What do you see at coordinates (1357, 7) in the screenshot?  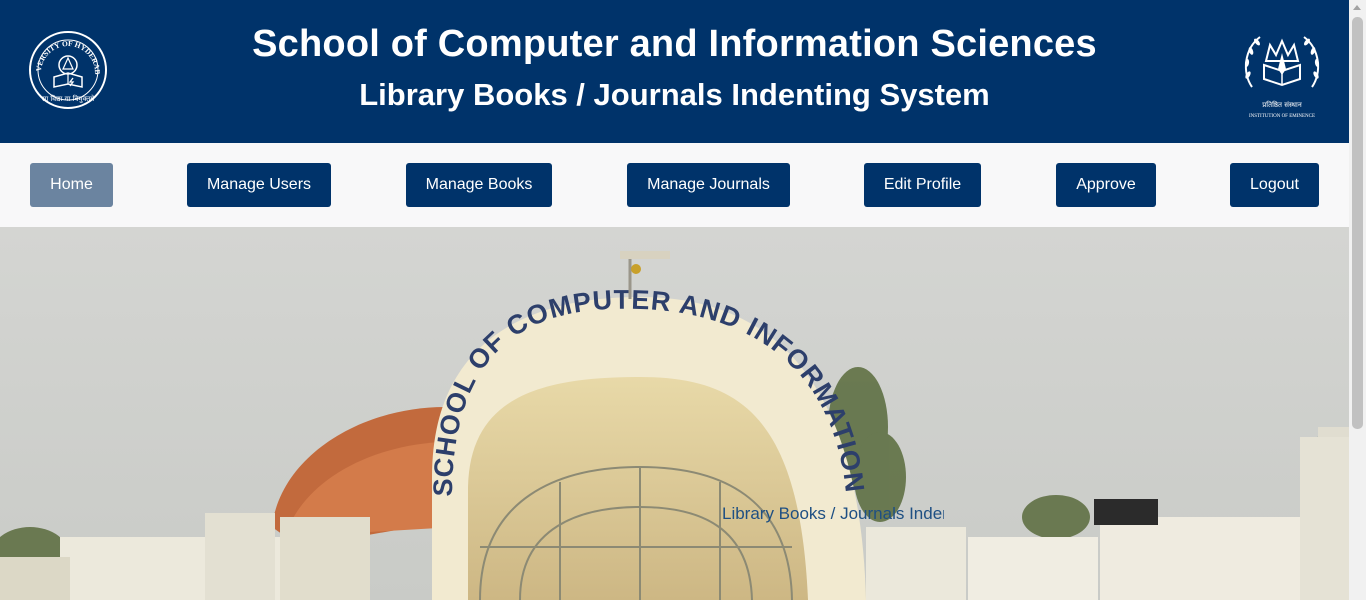 I see `scroll-up-arrow-icon` at bounding box center [1357, 7].